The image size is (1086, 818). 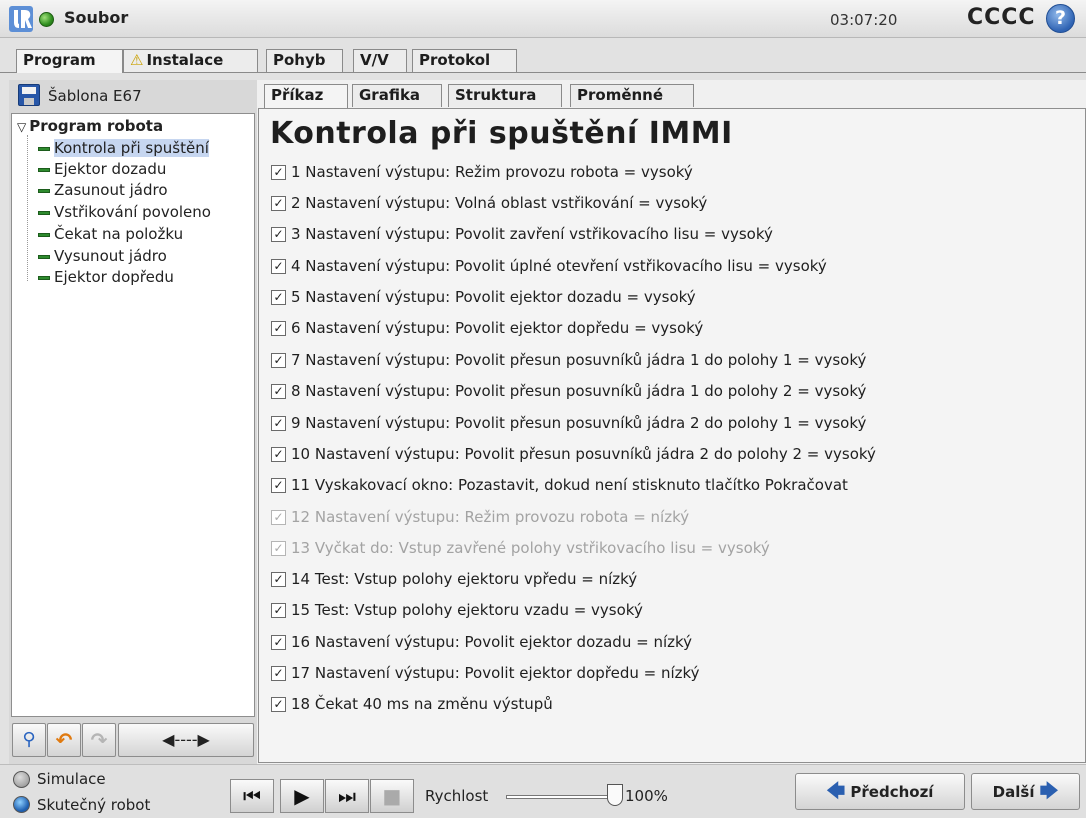 I want to click on tab-struktura: Struktura, so click(x=505, y=95).